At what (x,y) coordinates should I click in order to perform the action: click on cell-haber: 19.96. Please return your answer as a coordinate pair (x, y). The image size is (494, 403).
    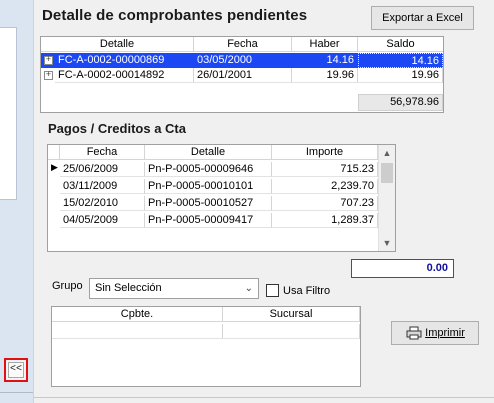
    Looking at the image, I should click on (325, 75).